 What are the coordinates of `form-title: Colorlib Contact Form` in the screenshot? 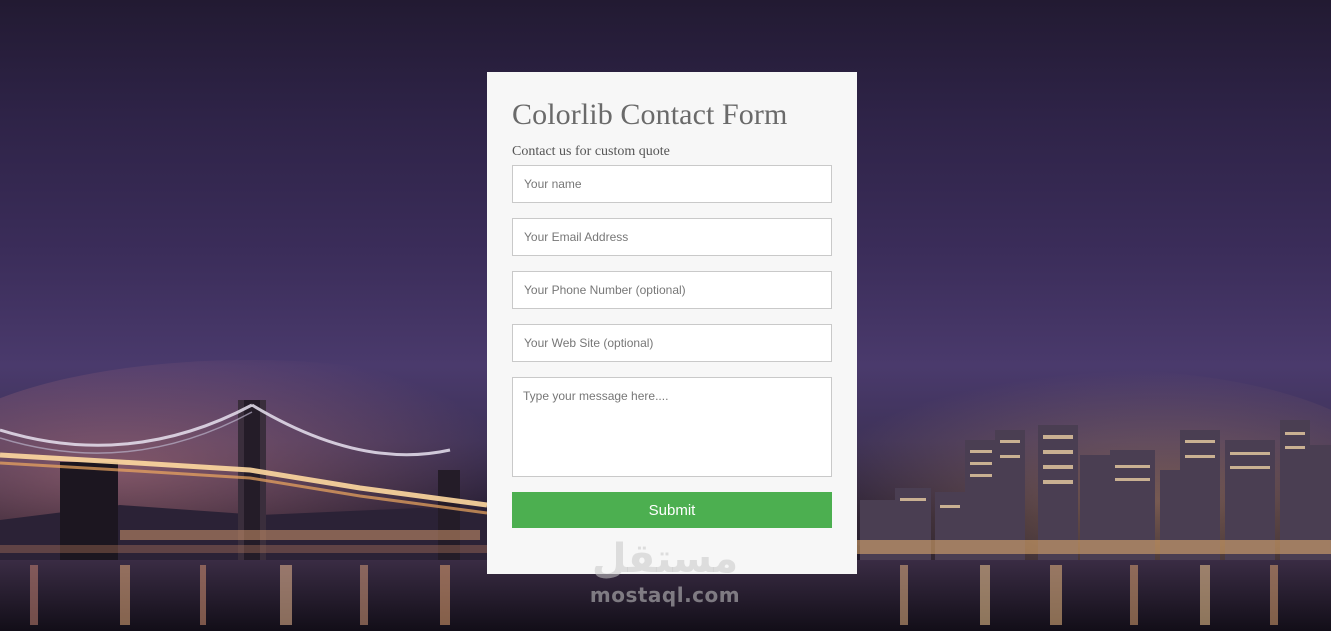 It's located at (650, 114).